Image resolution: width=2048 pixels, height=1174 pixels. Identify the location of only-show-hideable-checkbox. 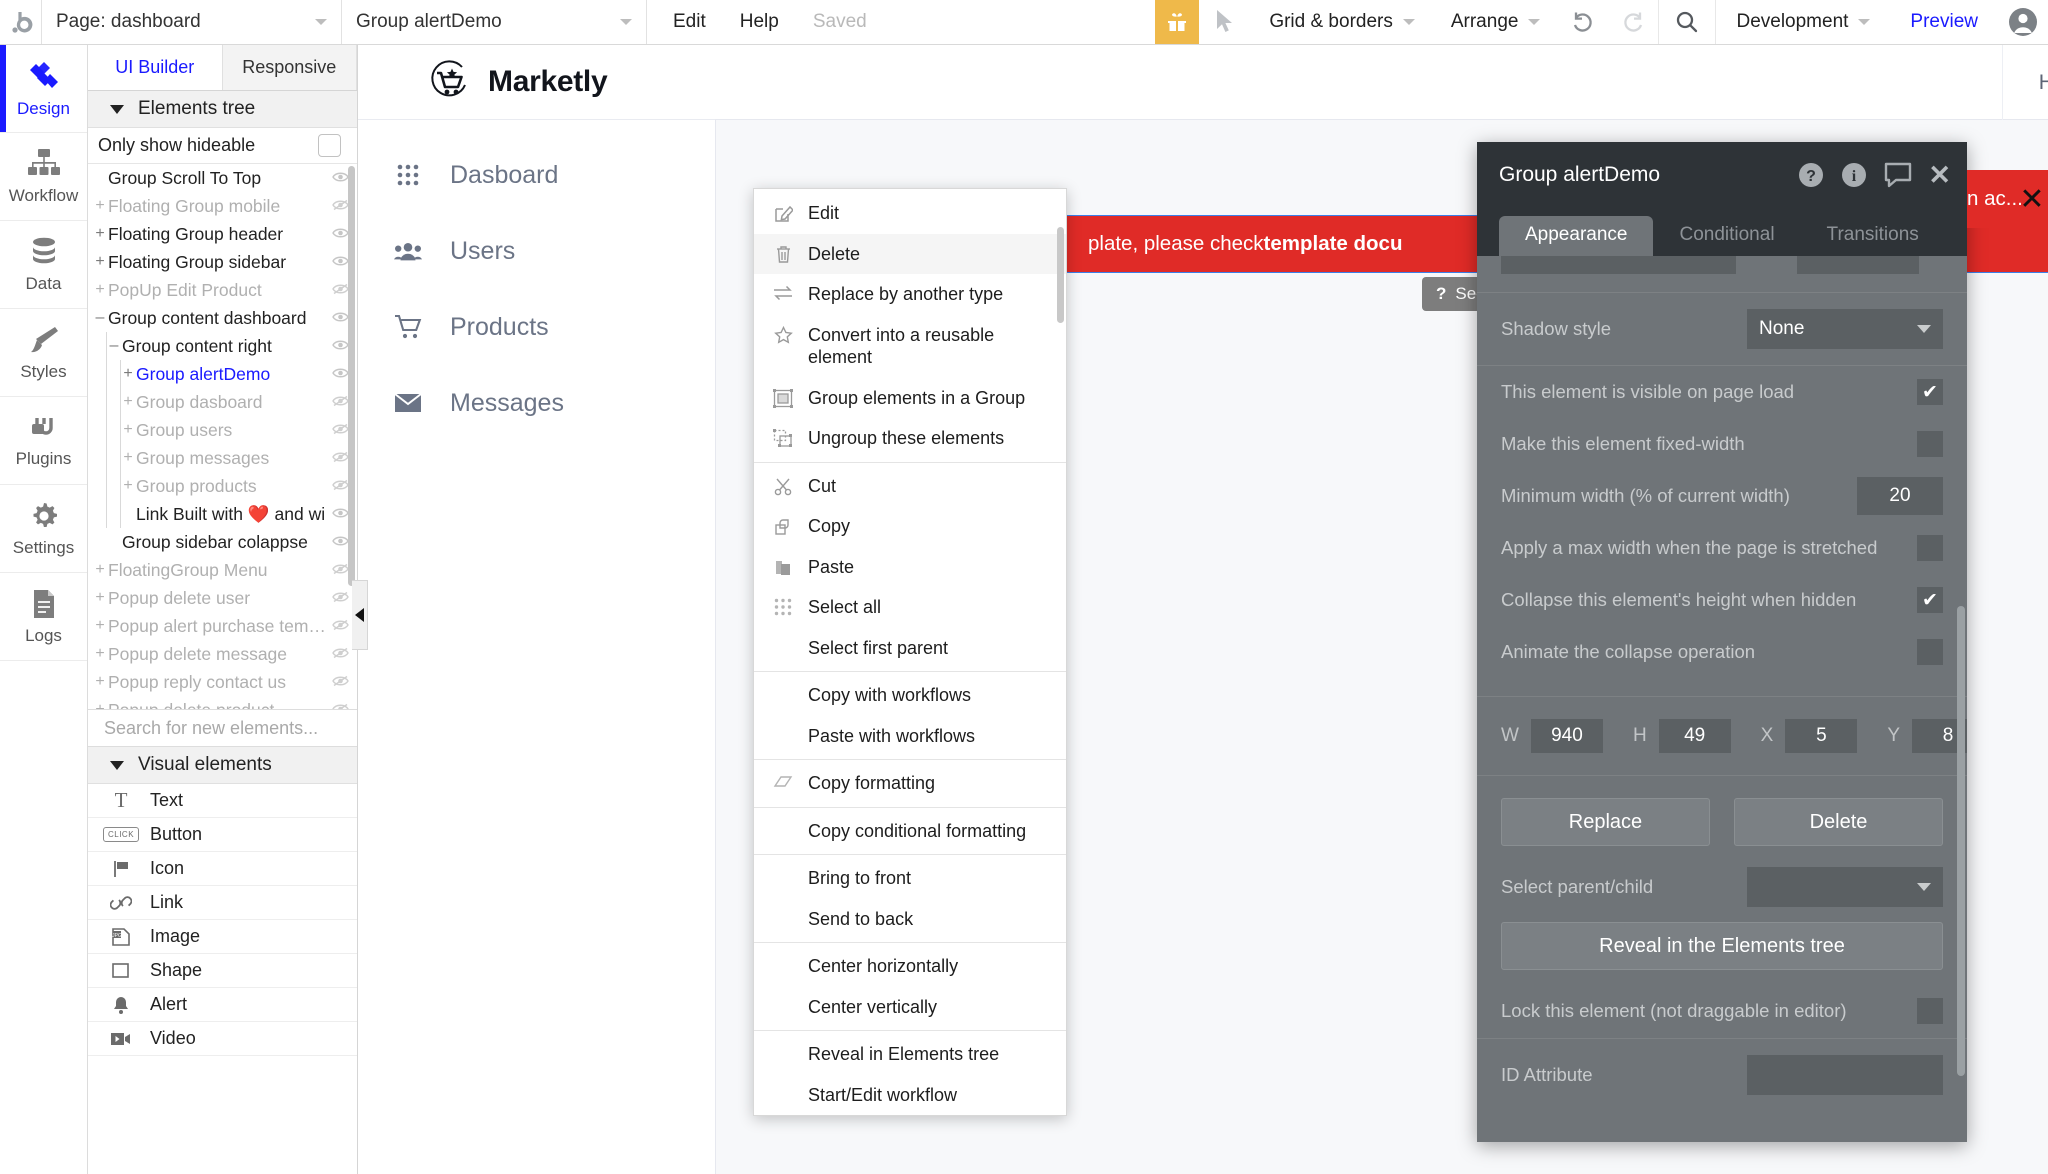
(329, 145).